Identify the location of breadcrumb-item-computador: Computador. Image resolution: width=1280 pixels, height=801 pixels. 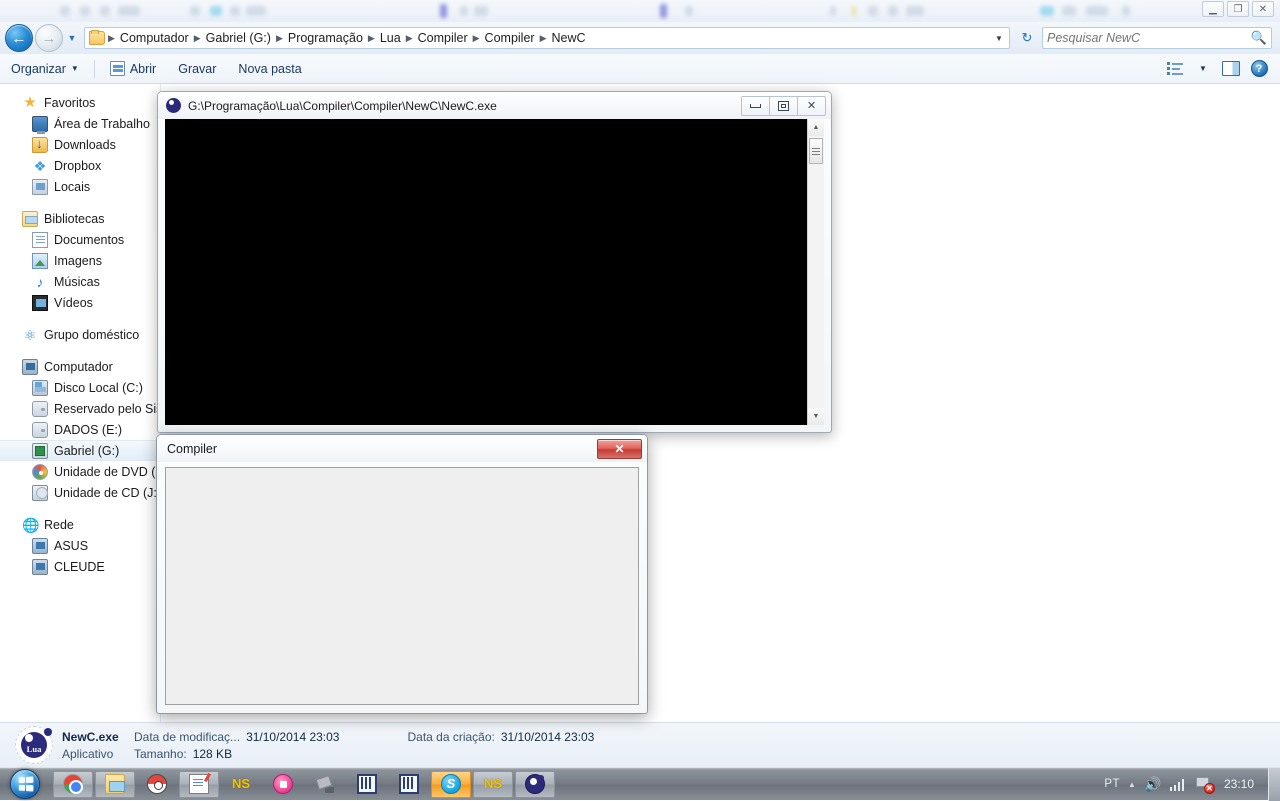
(154, 38).